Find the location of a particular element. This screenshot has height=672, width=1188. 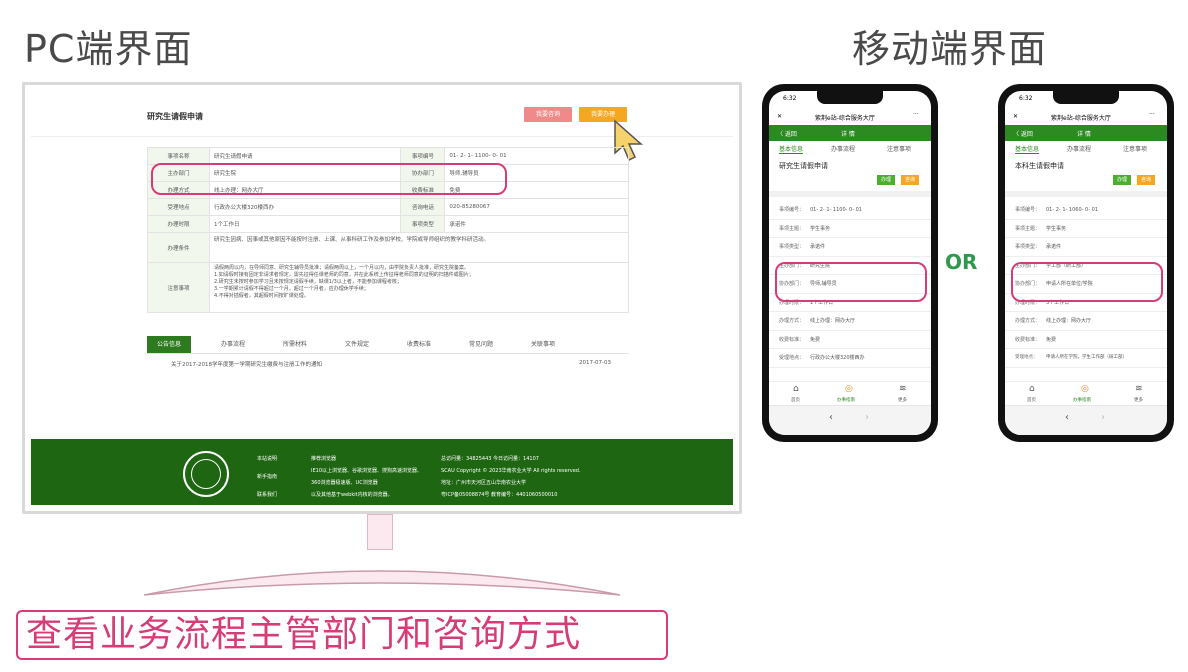

footer-link: 本站说明 is located at coordinates (267, 458).